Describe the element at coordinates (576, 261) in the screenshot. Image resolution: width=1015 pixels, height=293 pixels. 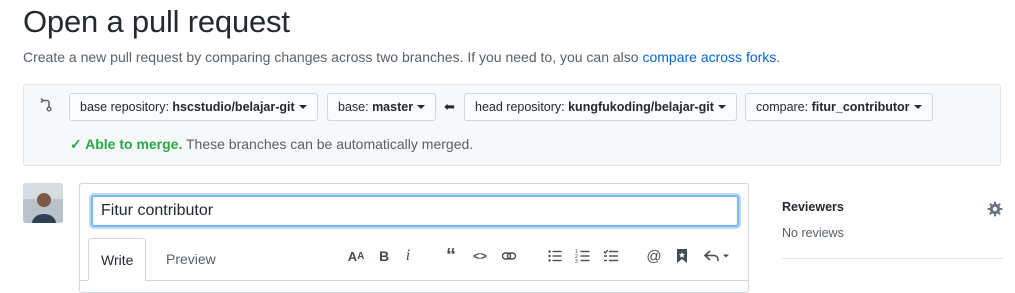
I see `svg-text: 3` at that location.